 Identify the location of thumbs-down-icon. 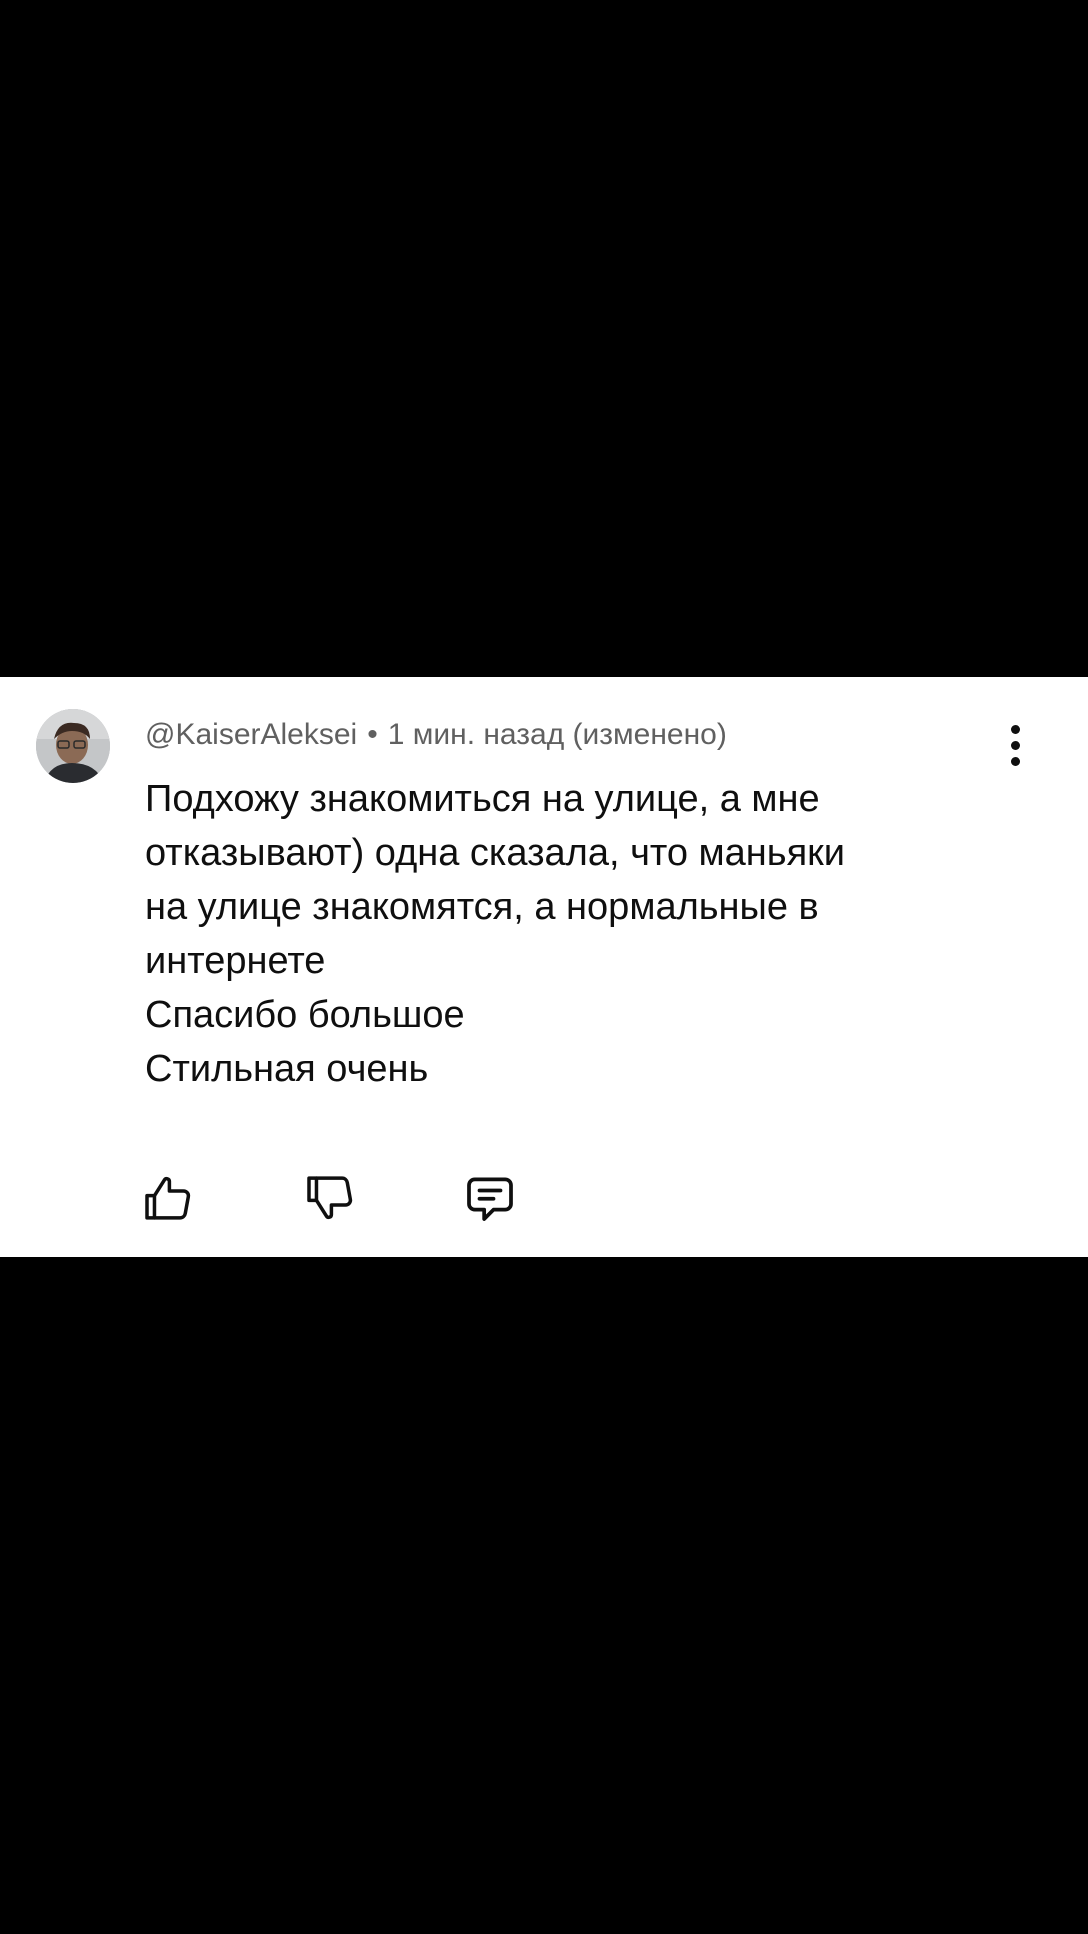
(330, 1198).